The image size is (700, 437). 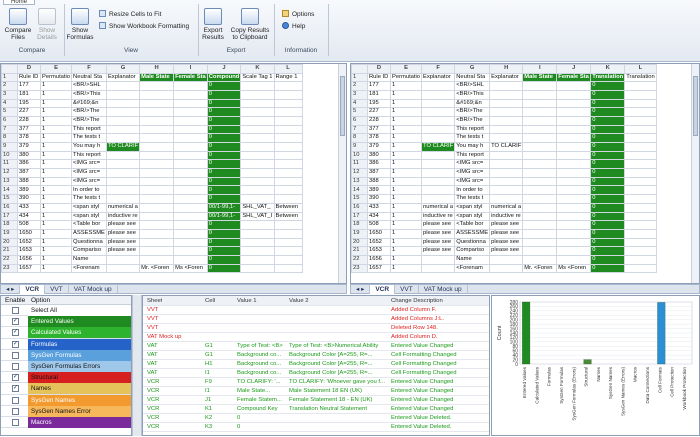 What do you see at coordinates (359, 77) in the screenshot?
I see `row-number: 1` at bounding box center [359, 77].